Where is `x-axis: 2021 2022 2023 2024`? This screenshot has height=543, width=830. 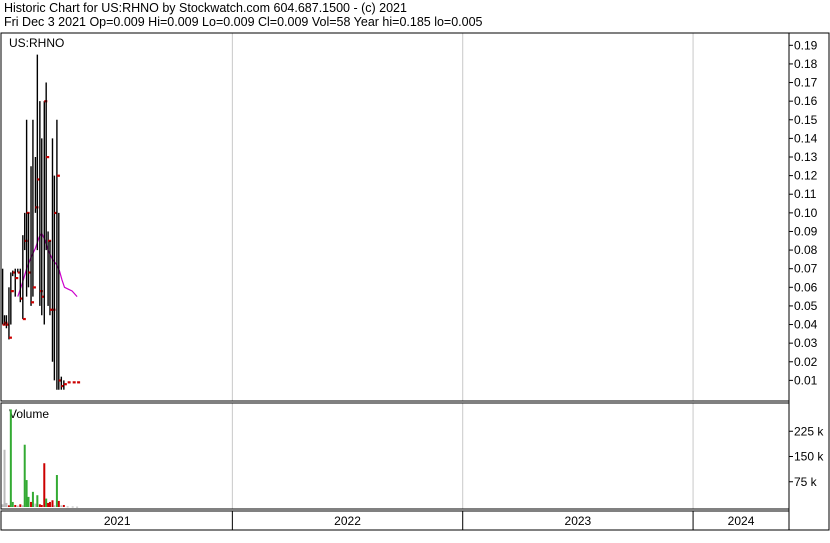 x-axis: 2021 2022 2023 2024 is located at coordinates (429, 521).